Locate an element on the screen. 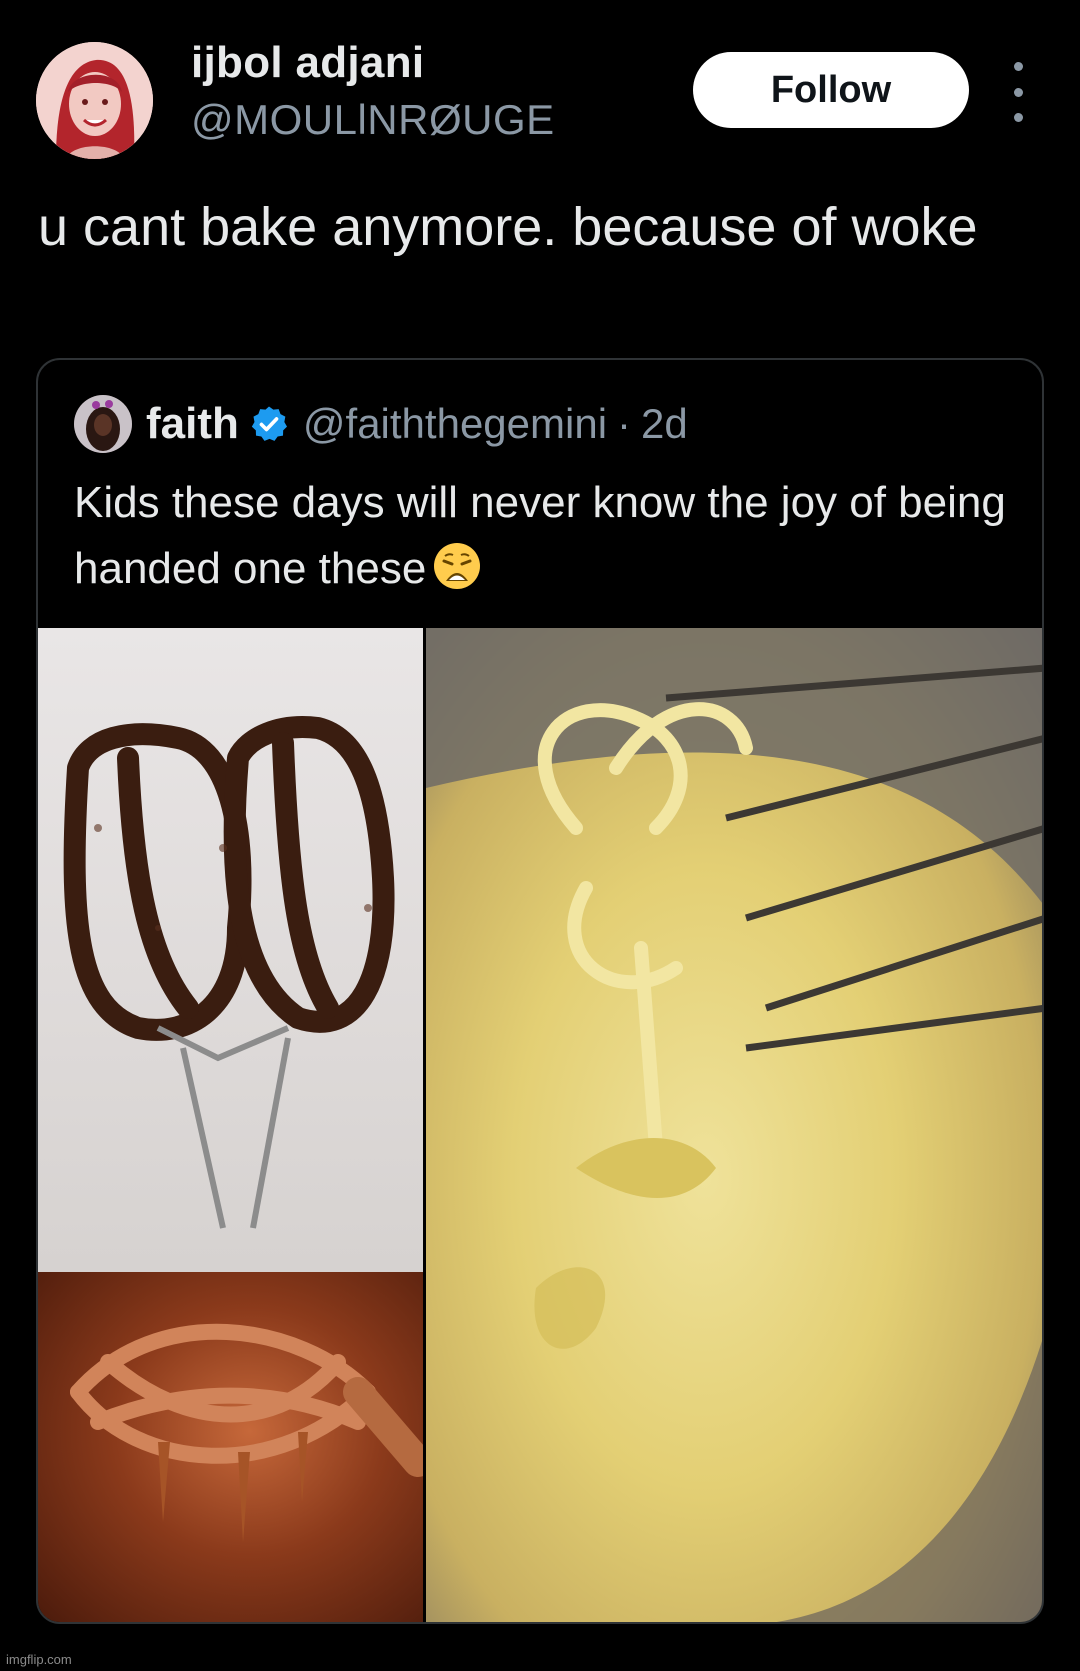 The height and width of the screenshot is (1671, 1080). tweet-text: u cant bake anymore. because of woke is located at coordinates (508, 227).